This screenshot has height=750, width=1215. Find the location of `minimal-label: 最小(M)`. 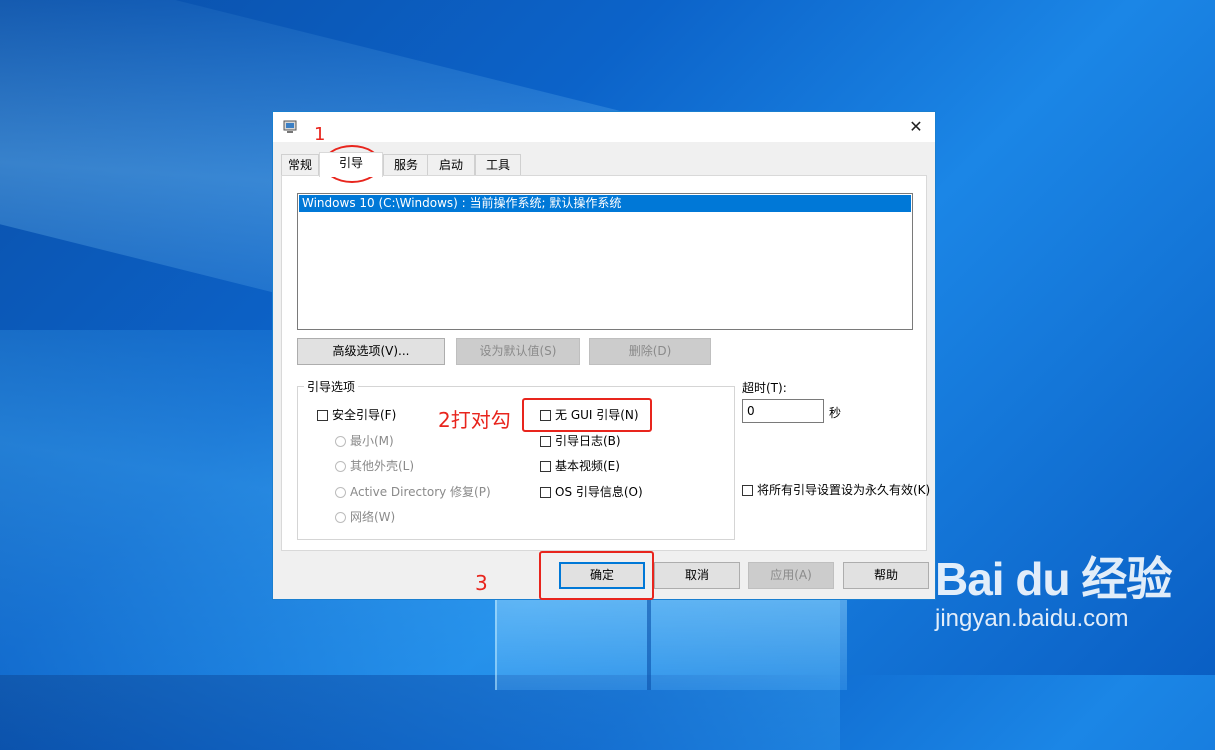

minimal-label: 最小(M) is located at coordinates (372, 441).